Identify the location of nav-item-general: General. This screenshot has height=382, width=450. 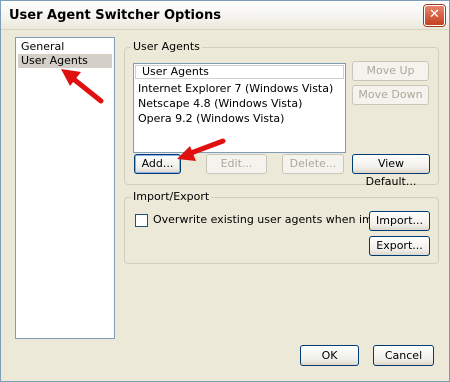
(65, 47).